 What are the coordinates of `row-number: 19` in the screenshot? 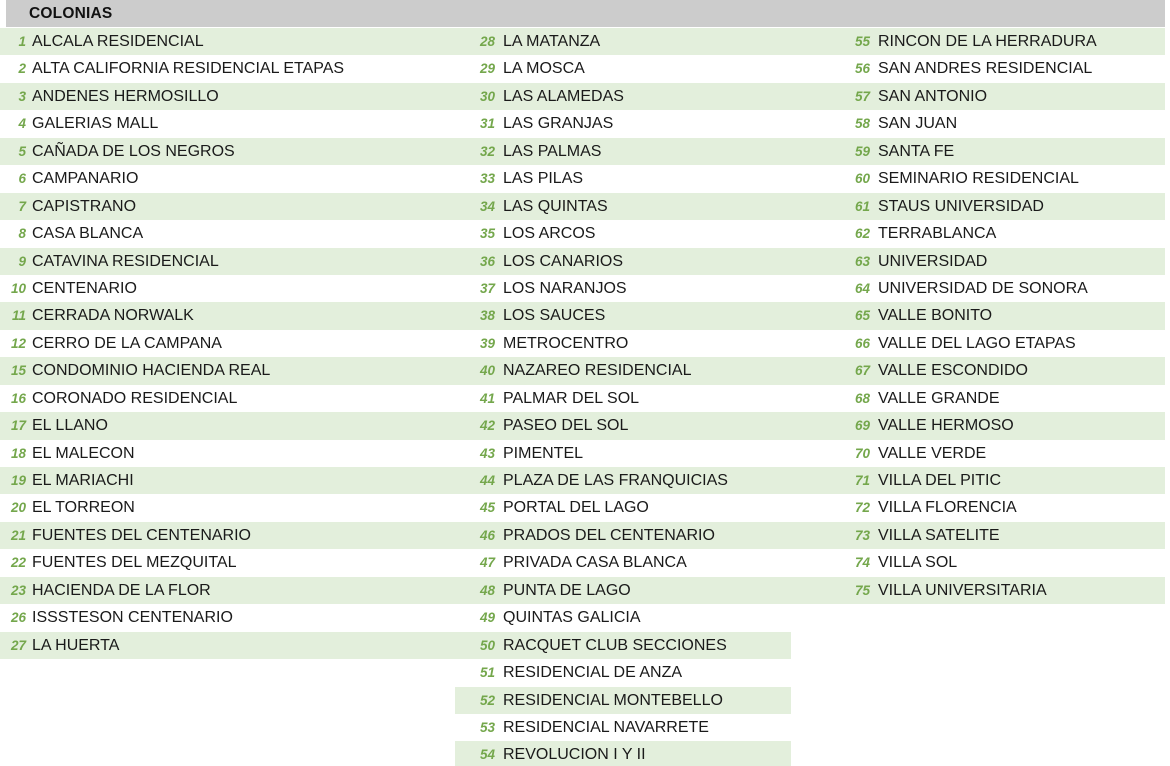 It's located at (18, 480).